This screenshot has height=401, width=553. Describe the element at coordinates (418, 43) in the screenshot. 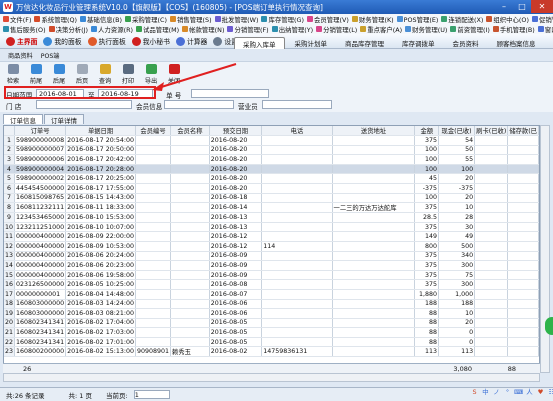

I see `document-tab: 库存调拨单` at that location.